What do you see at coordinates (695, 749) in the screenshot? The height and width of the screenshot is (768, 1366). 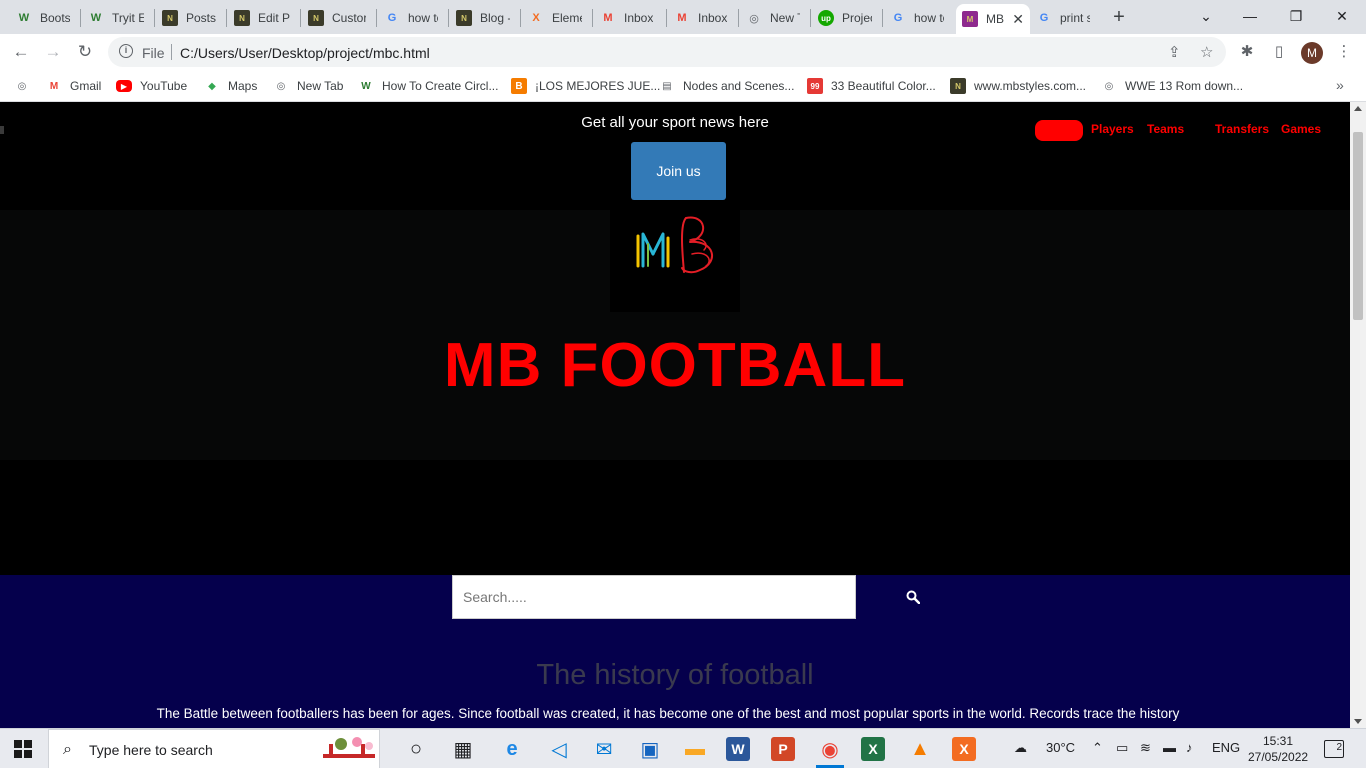 I see `file-explorer-icon: ▬` at bounding box center [695, 749].